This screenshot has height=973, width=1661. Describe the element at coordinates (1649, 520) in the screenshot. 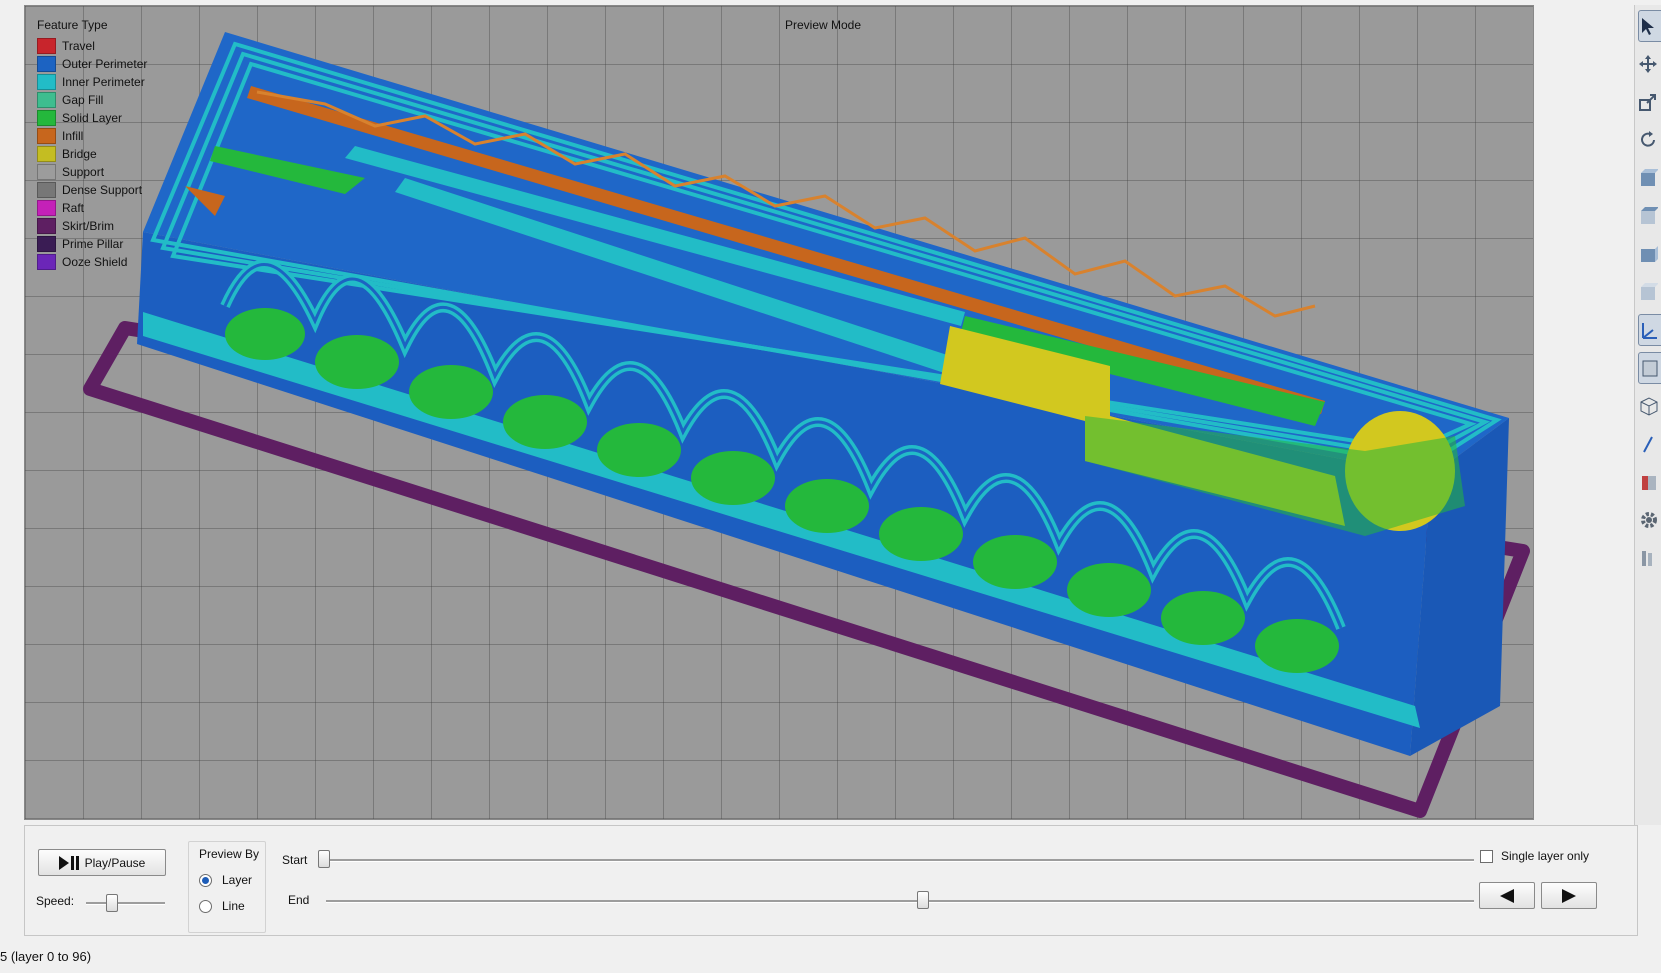

I see `gear-icon` at that location.